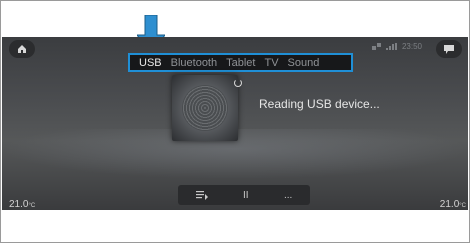  Describe the element at coordinates (304, 63) in the screenshot. I see `tab-sound: Sound` at that location.